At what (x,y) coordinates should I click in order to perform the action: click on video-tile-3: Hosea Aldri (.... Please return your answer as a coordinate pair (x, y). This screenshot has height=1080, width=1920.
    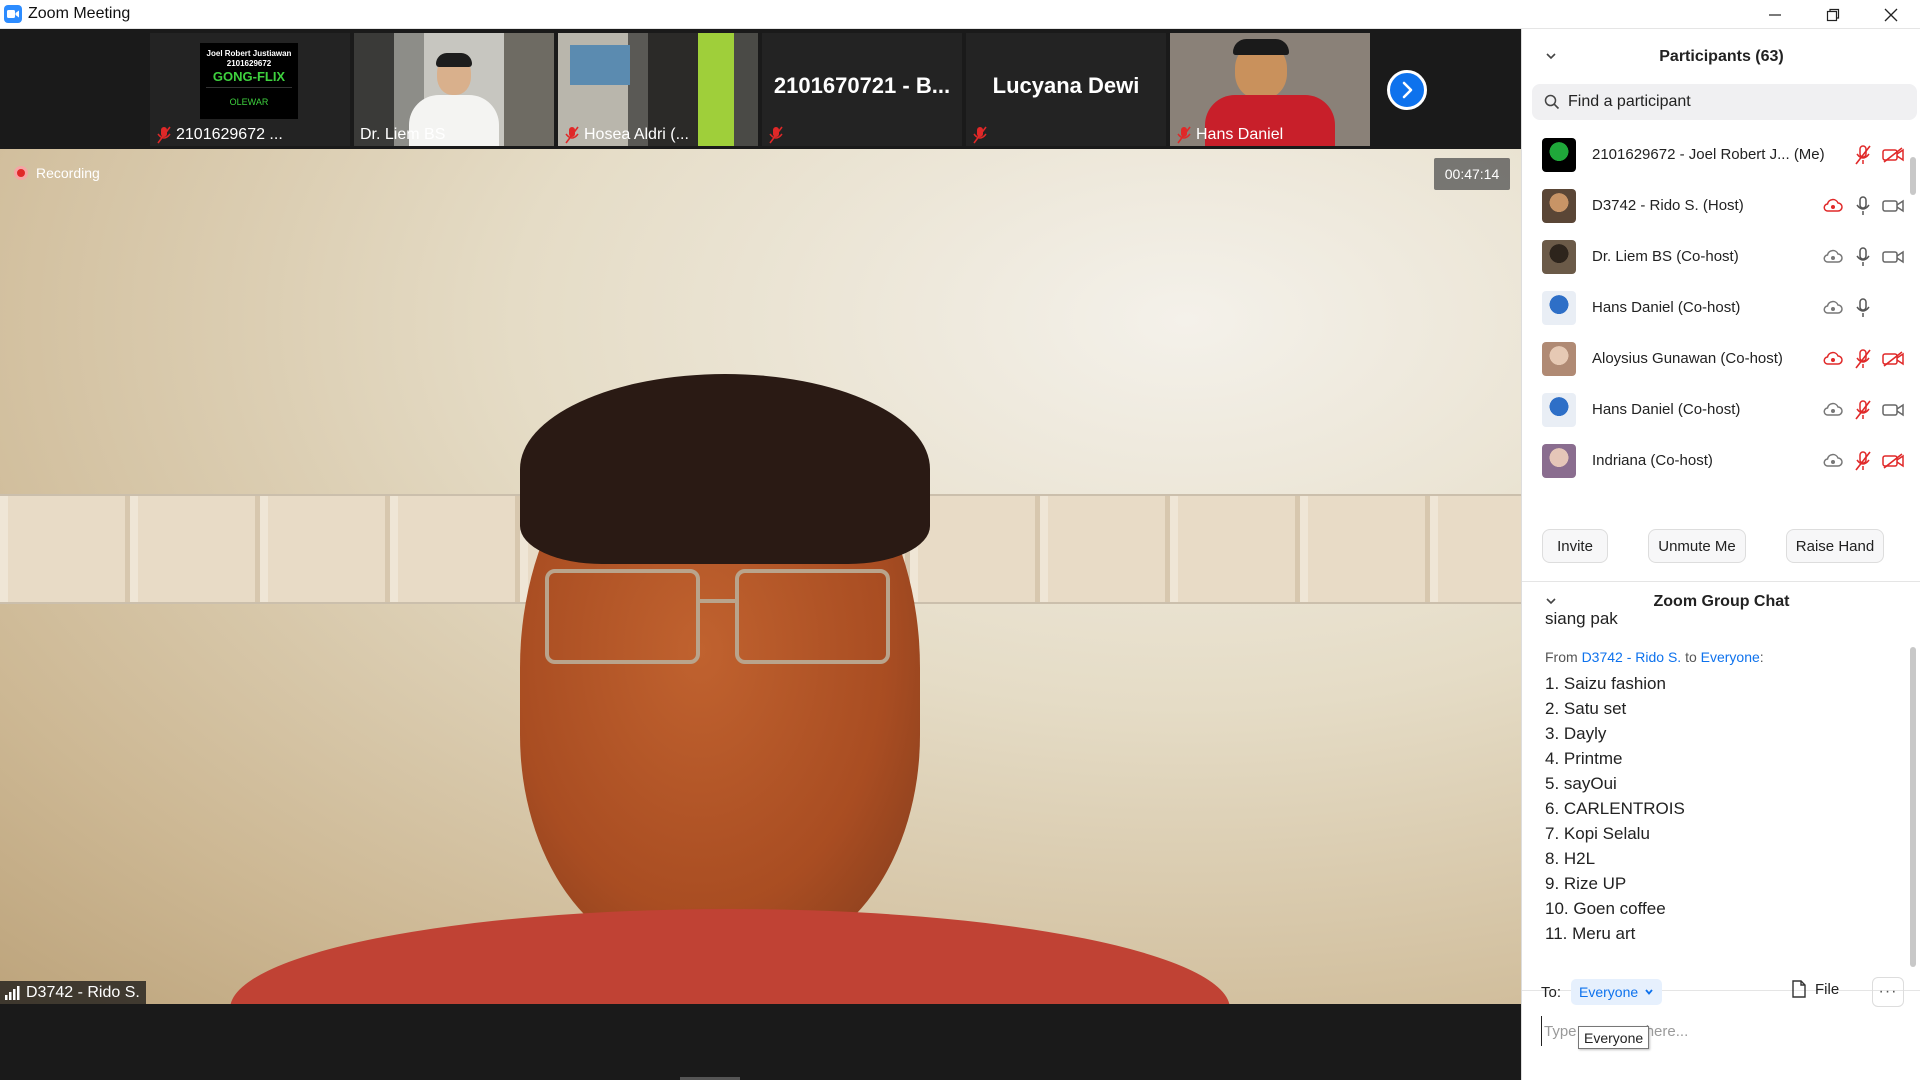
    Looking at the image, I should click on (658, 89).